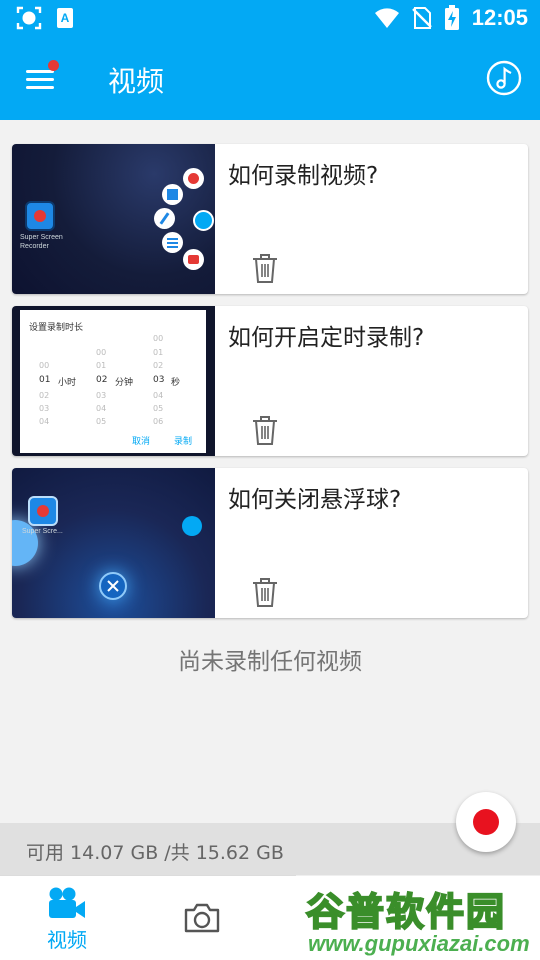 This screenshot has width=540, height=960. I want to click on brush-icon, so click(164, 218).